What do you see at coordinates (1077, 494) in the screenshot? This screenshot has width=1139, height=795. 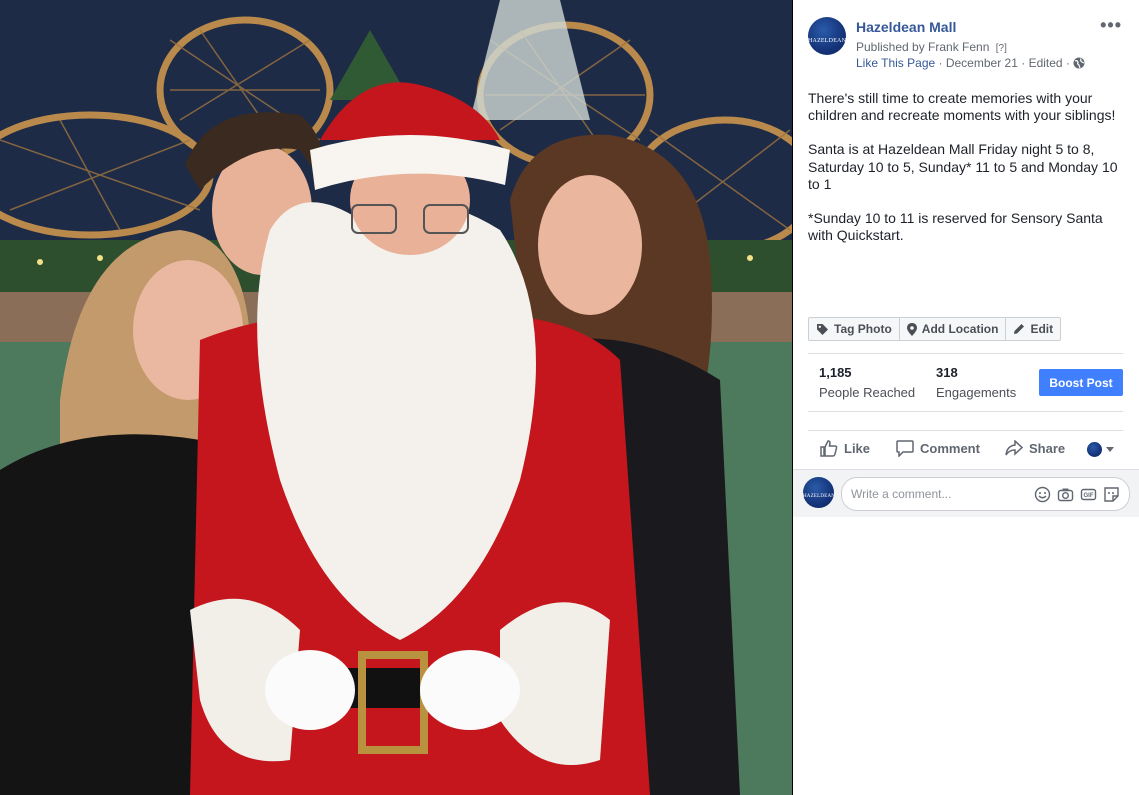 I see `comment-tools: GIF` at bounding box center [1077, 494].